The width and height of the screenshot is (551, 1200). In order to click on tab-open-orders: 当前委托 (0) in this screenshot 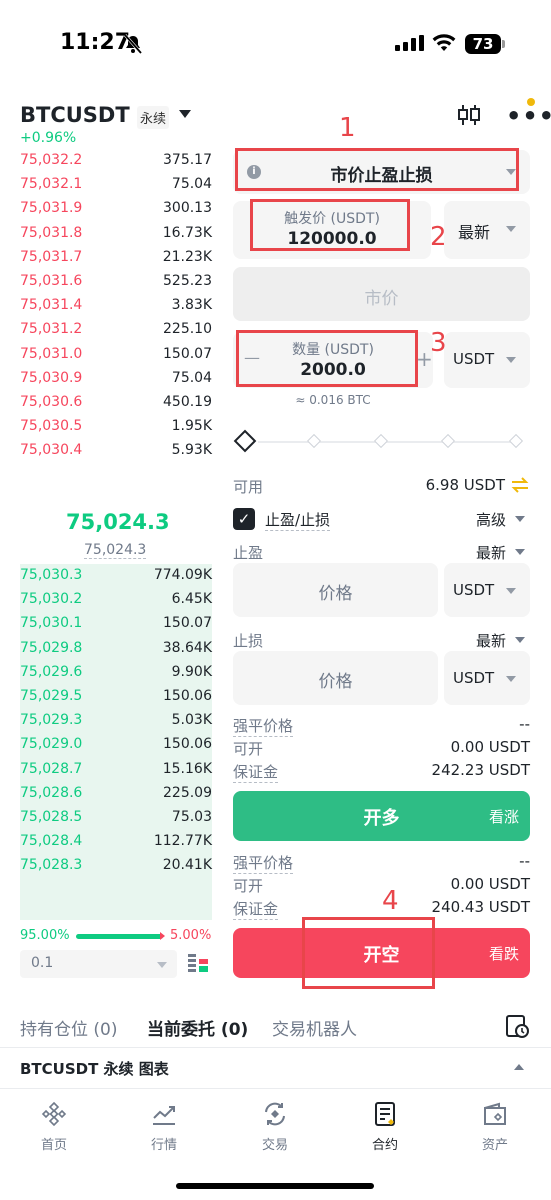, I will do `click(197, 1027)`.